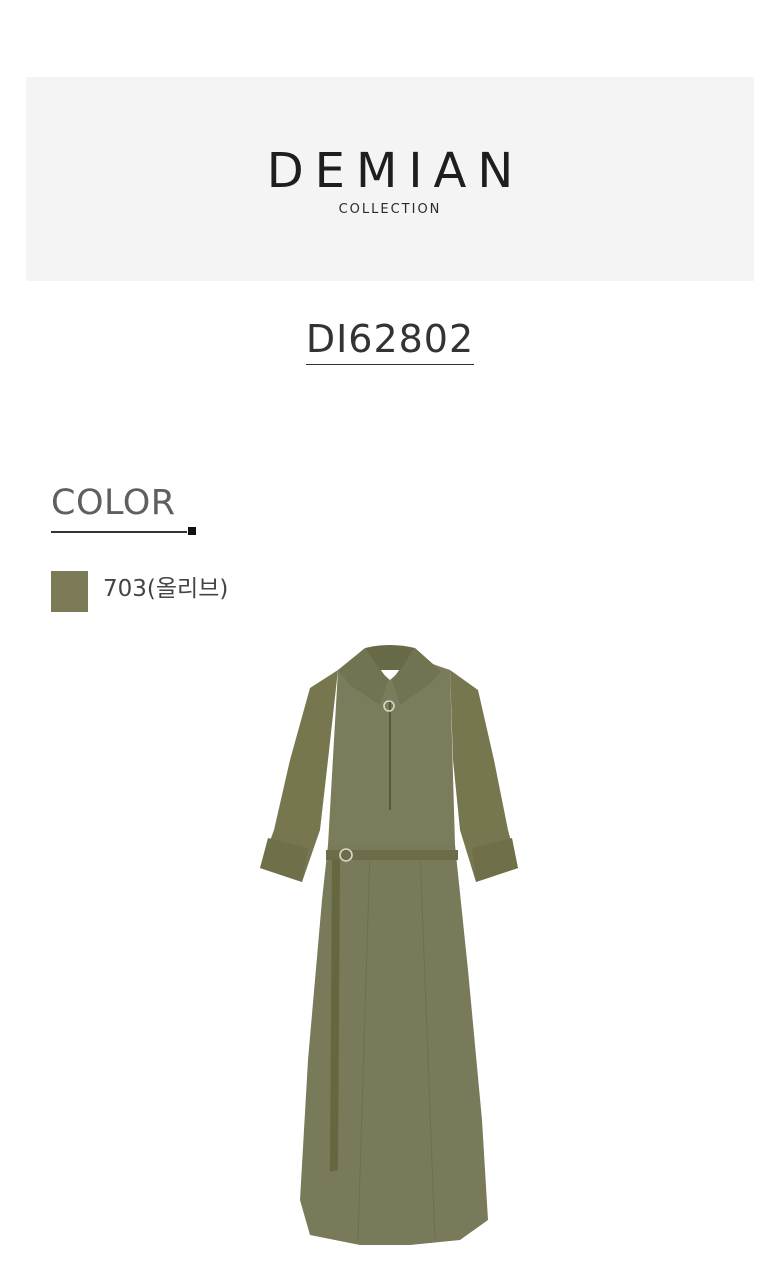 This screenshot has width=780, height=1280. I want to click on brand-logo-name: DEMIAN, so click(395, 171).